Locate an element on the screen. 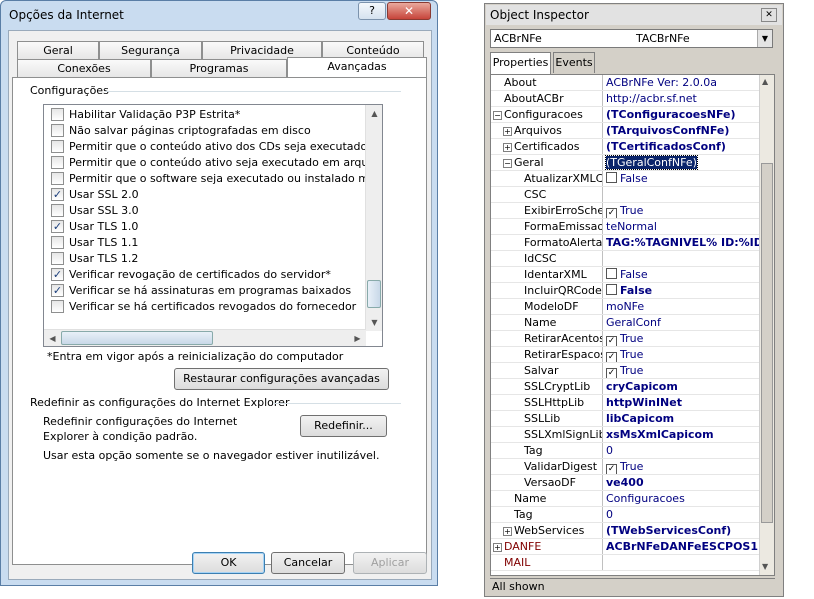 This screenshot has height=599, width=814. property-row: − Configuracoes (TConfiguracoesNFe) is located at coordinates (625, 115).